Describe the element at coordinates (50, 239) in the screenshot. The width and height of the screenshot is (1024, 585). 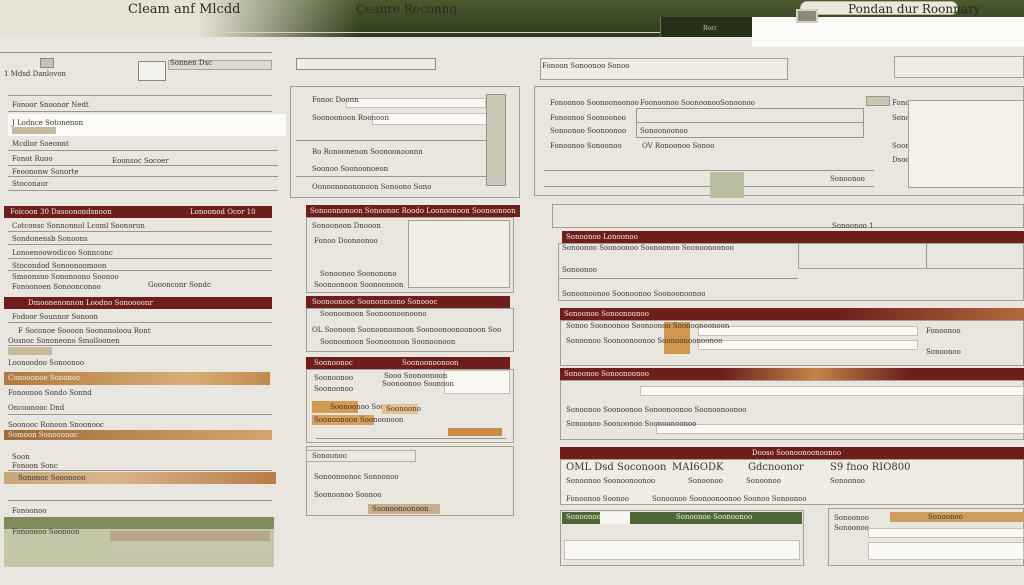
I see `left-row-b2: Sondonensb Sonoons` at that location.